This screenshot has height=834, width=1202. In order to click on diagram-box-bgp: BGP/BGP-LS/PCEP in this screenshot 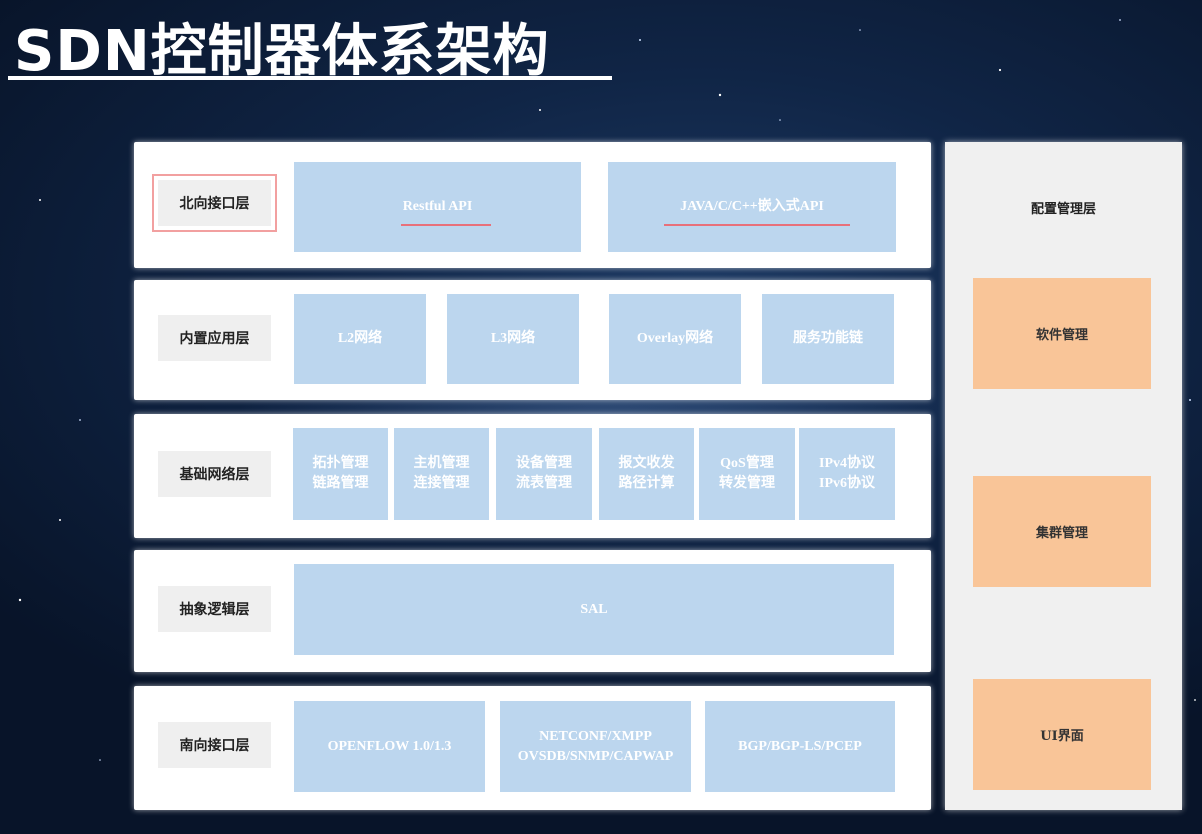, I will do `click(800, 746)`.